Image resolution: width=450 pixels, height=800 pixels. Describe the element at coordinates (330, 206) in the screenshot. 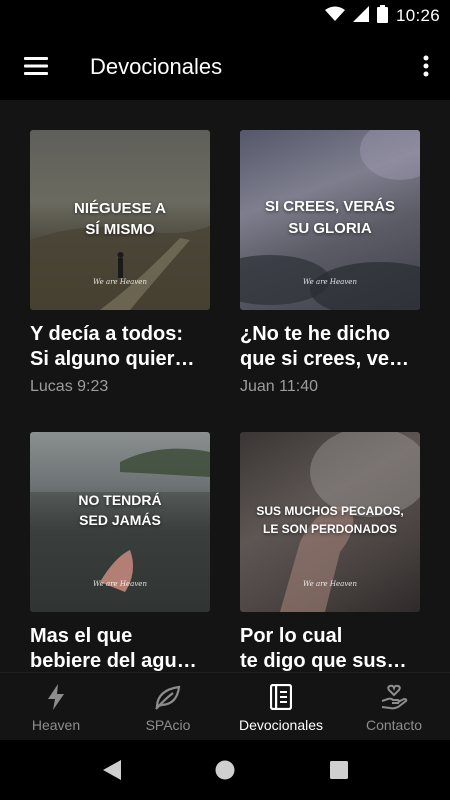

I see `image-caption-line: SI CREES, VERÁS` at that location.